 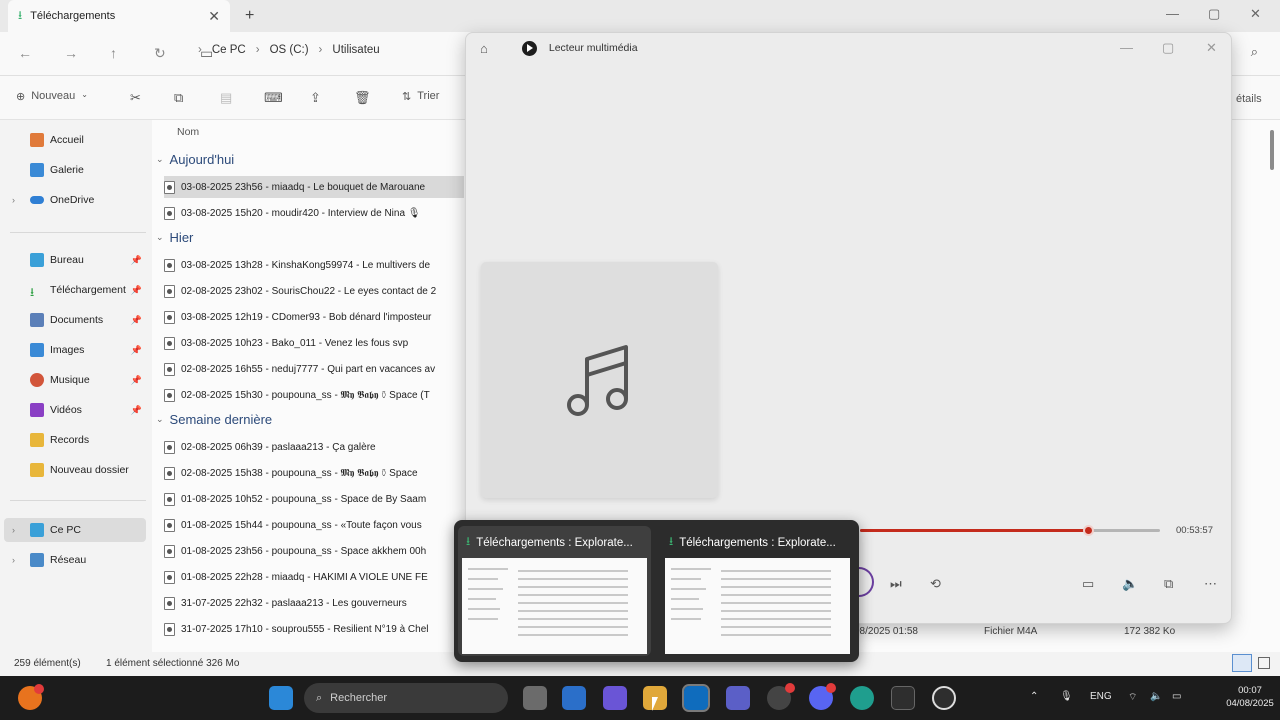 I want to click on battery-icon: ▭, so click(x=1176, y=696).